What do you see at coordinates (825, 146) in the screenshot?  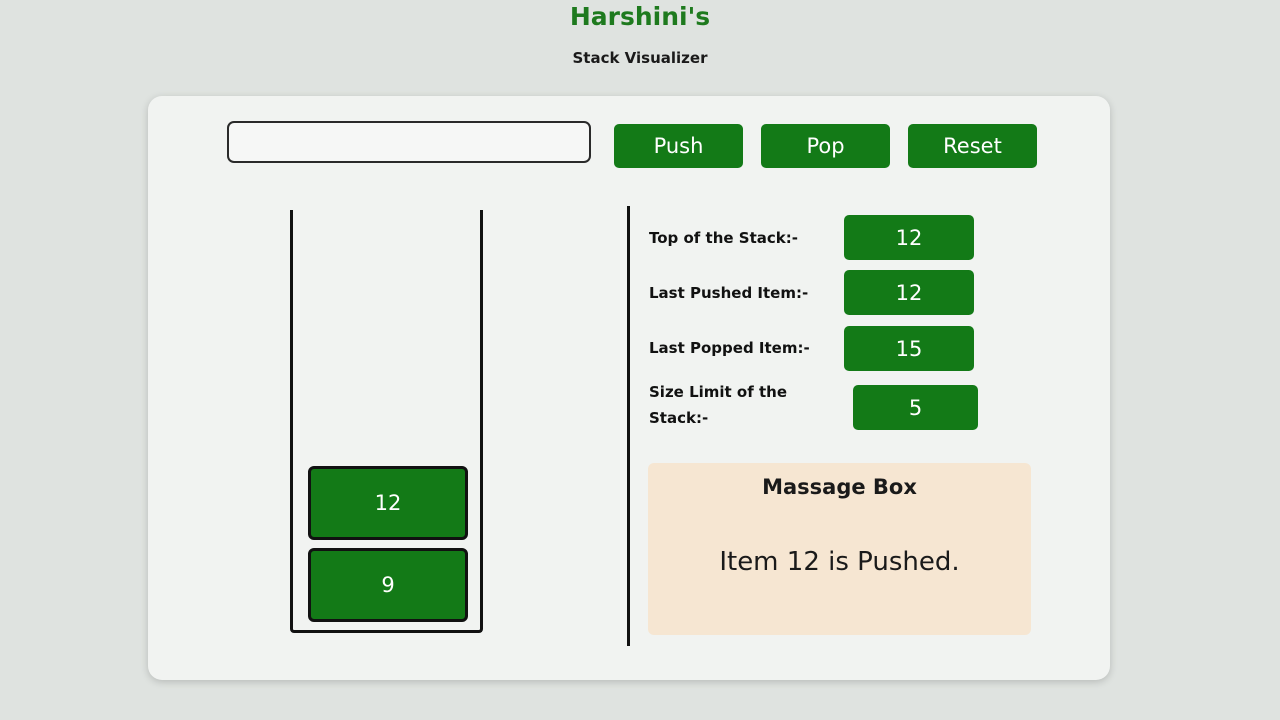 I see `pop-button: Pop` at bounding box center [825, 146].